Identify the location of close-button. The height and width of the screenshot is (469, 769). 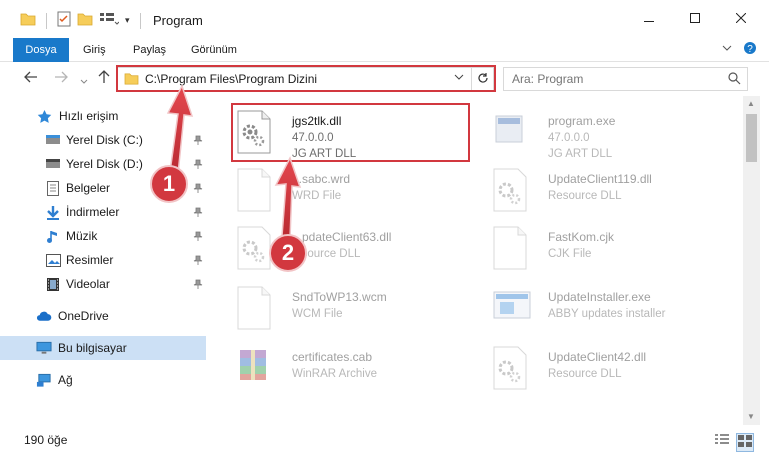
(741, 19).